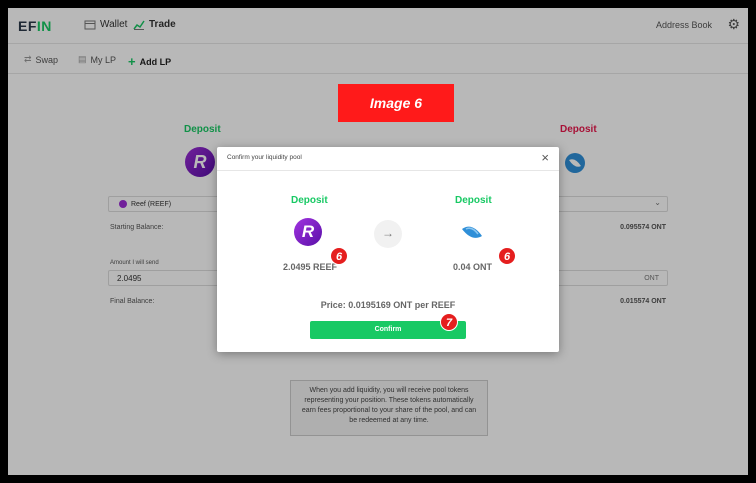 The width and height of the screenshot is (756, 483). What do you see at coordinates (472, 232) in the screenshot?
I see `ont-icon` at bounding box center [472, 232].